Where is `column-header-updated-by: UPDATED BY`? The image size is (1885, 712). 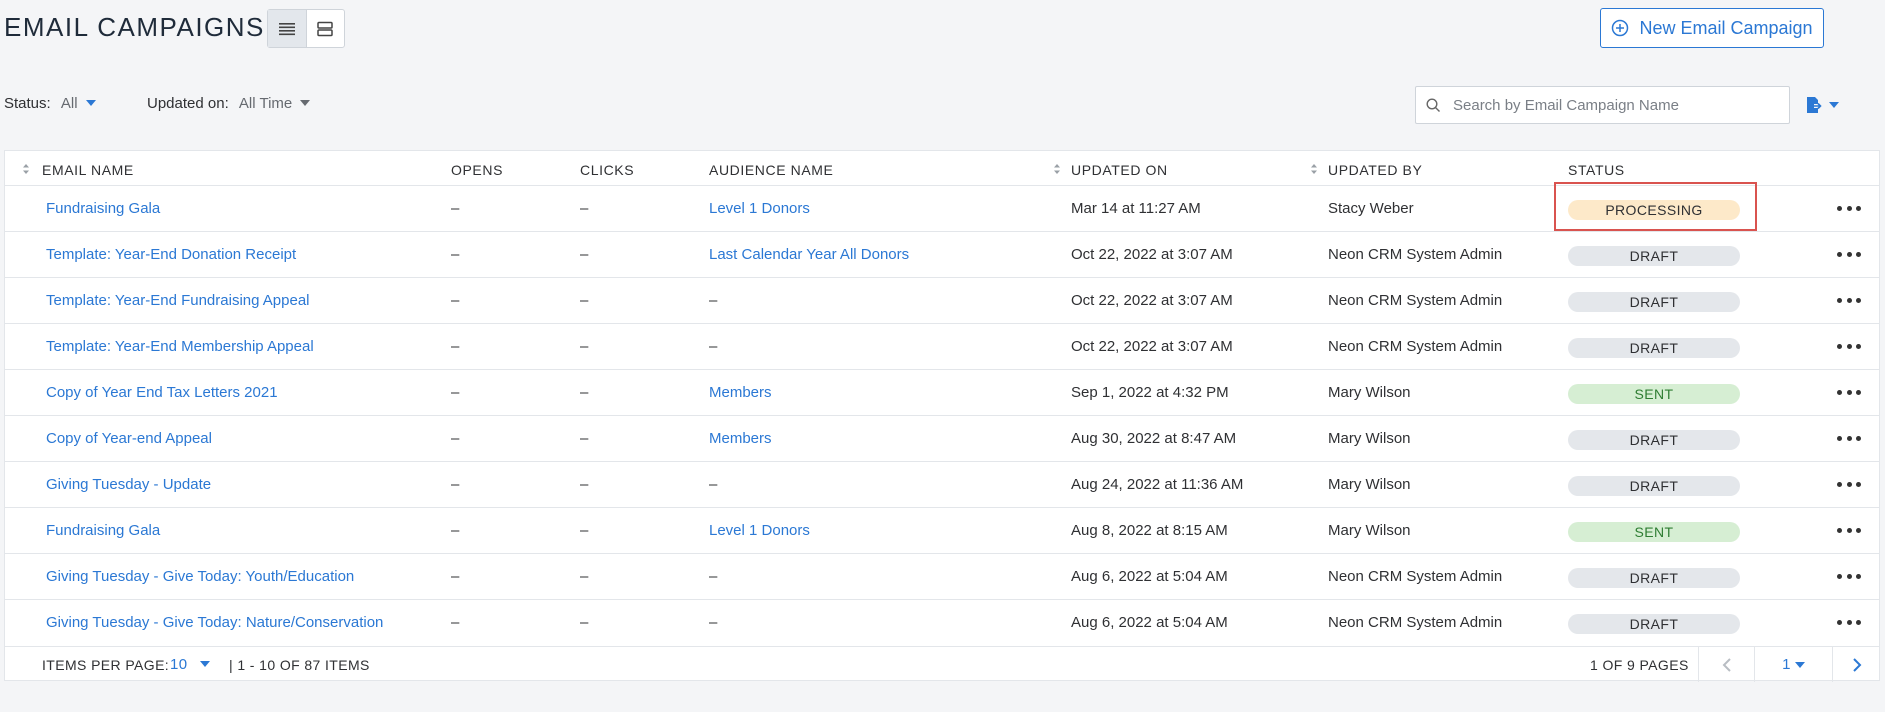 column-header-updated-by: UPDATED BY is located at coordinates (1375, 170).